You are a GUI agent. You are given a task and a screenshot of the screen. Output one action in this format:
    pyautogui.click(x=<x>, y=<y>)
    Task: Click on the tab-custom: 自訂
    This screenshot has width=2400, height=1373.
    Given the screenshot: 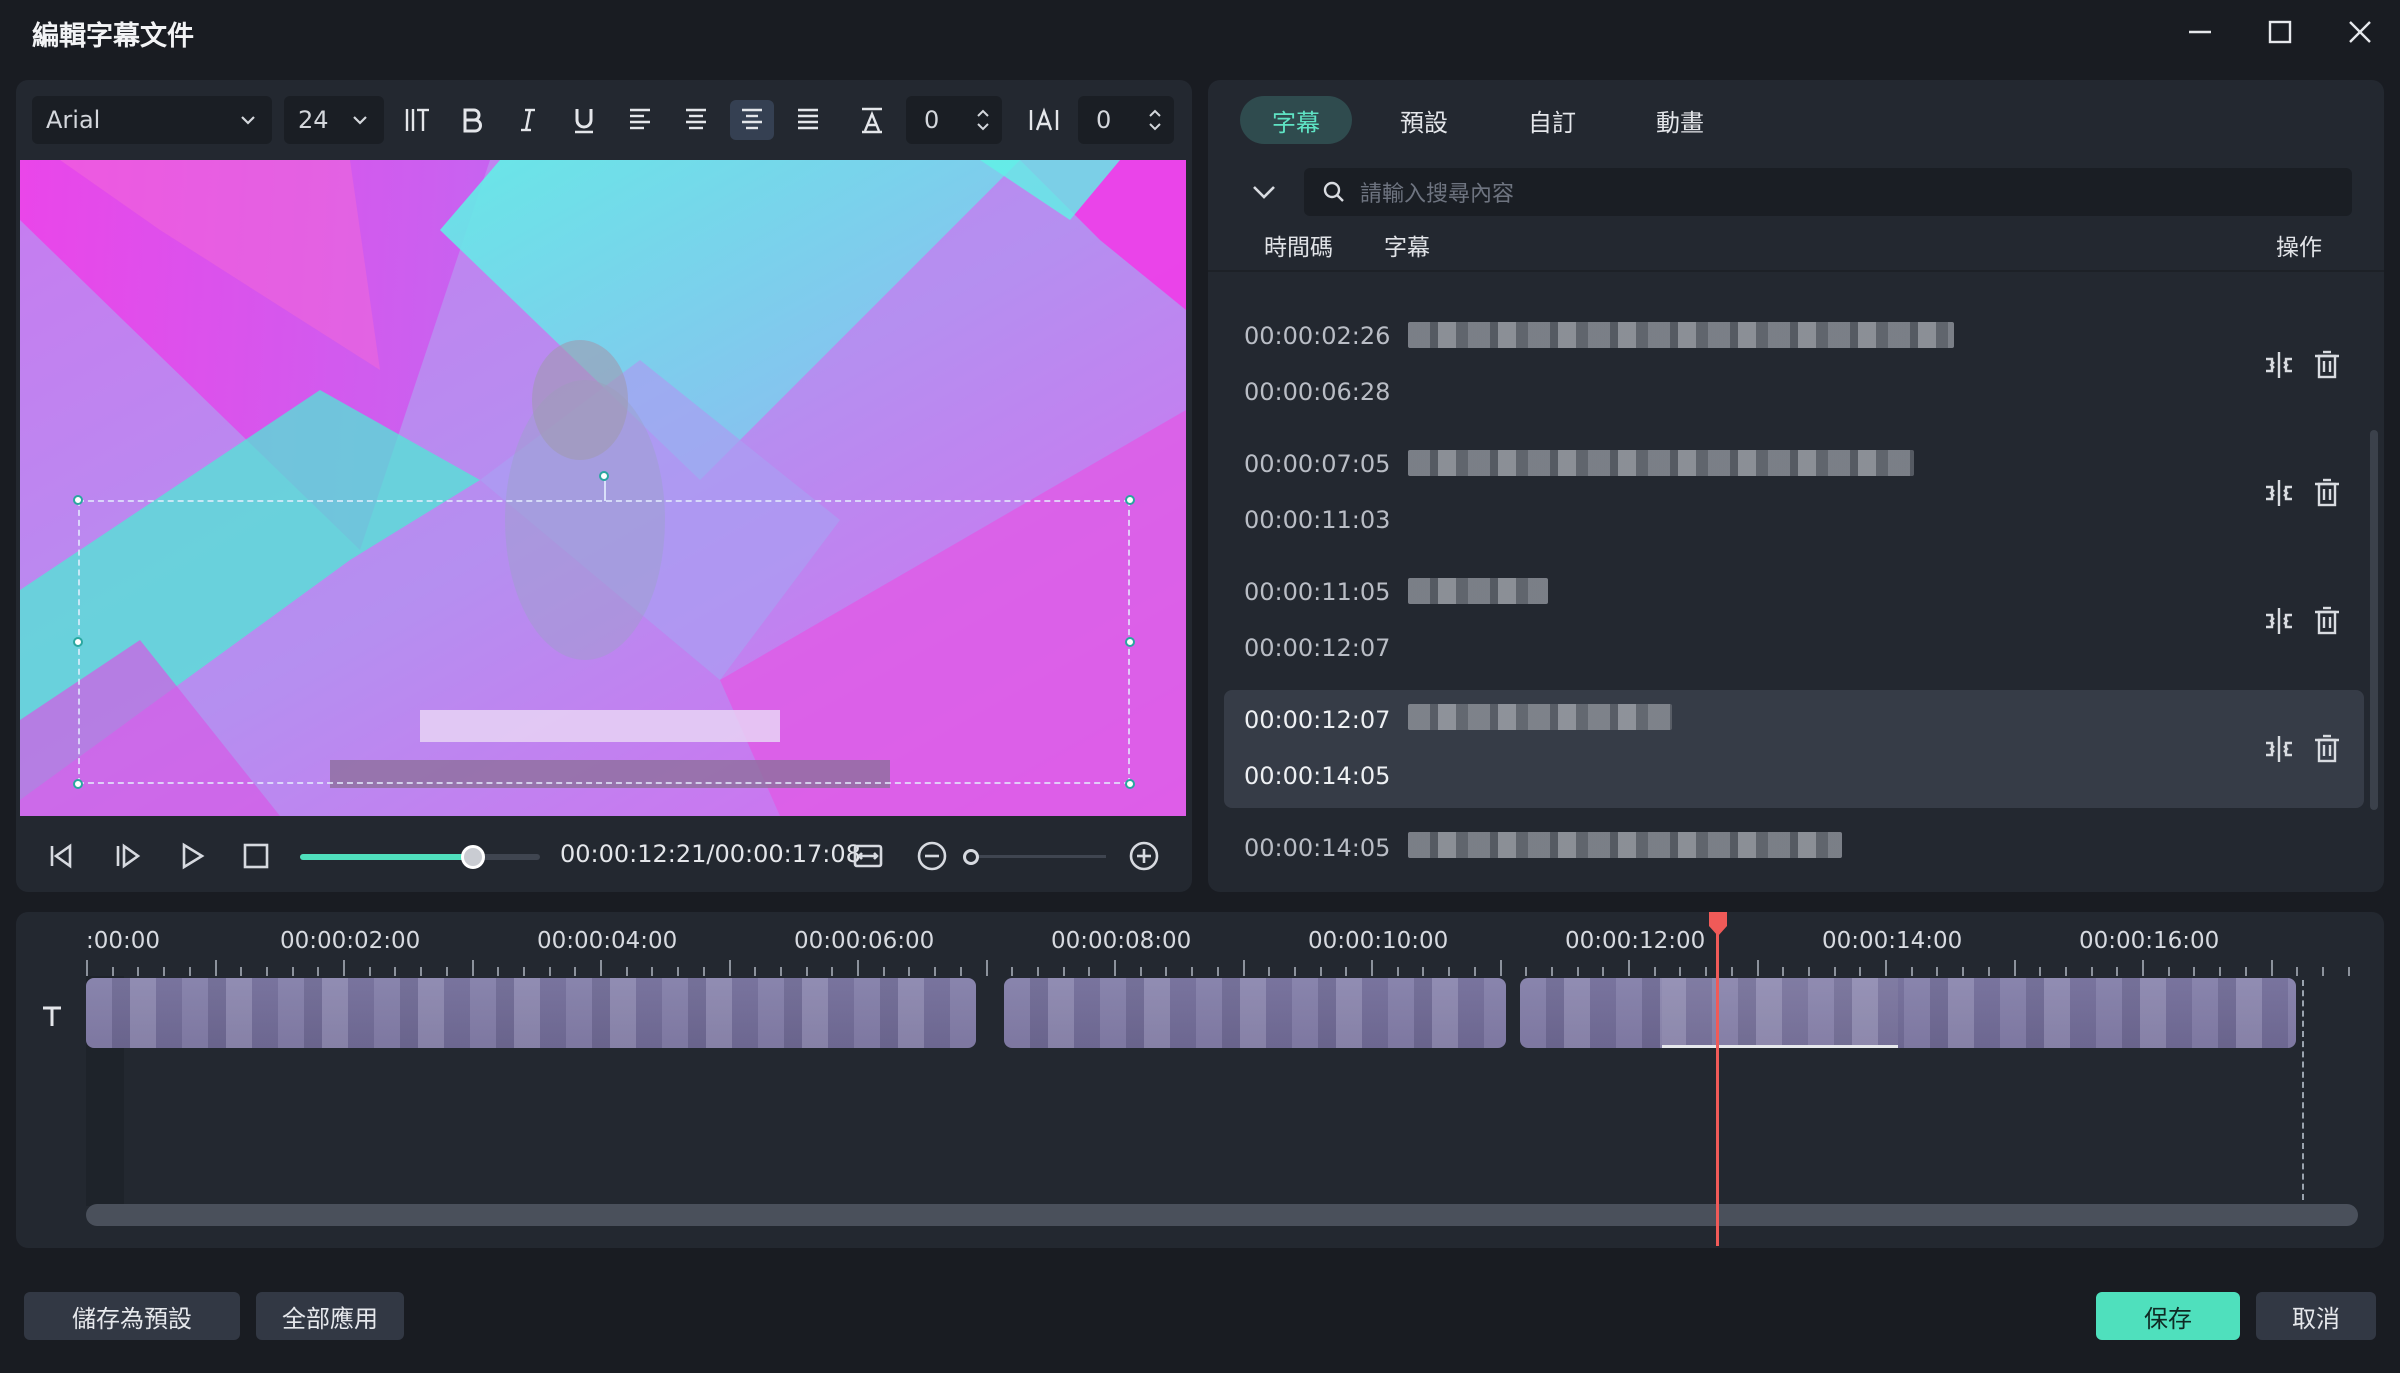 What is the action you would take?
    pyautogui.click(x=1552, y=120)
    